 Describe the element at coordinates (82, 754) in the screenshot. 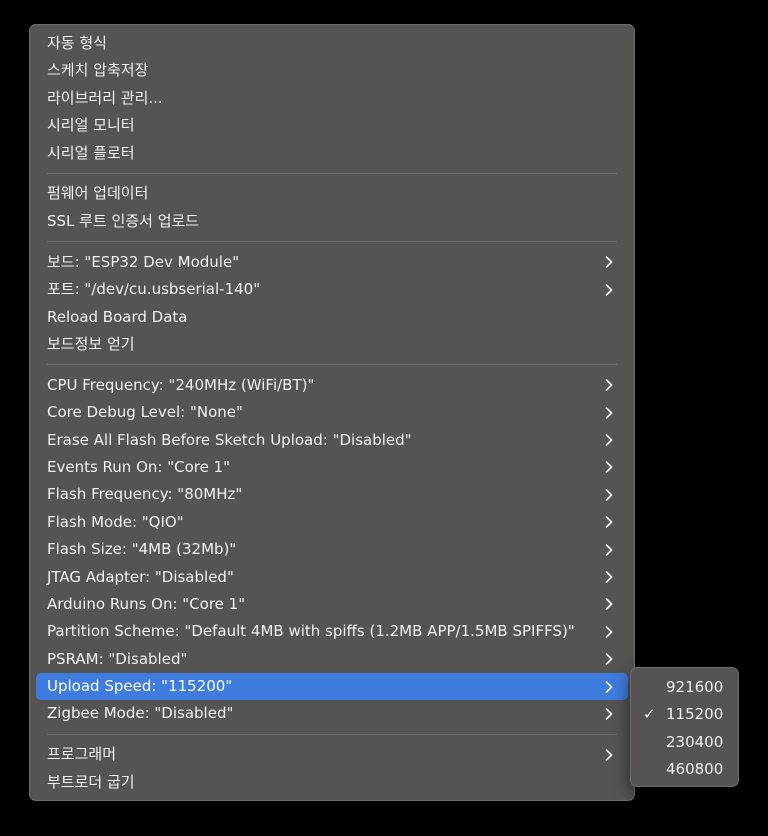

I see `menu-item-label: 프로그래머` at that location.